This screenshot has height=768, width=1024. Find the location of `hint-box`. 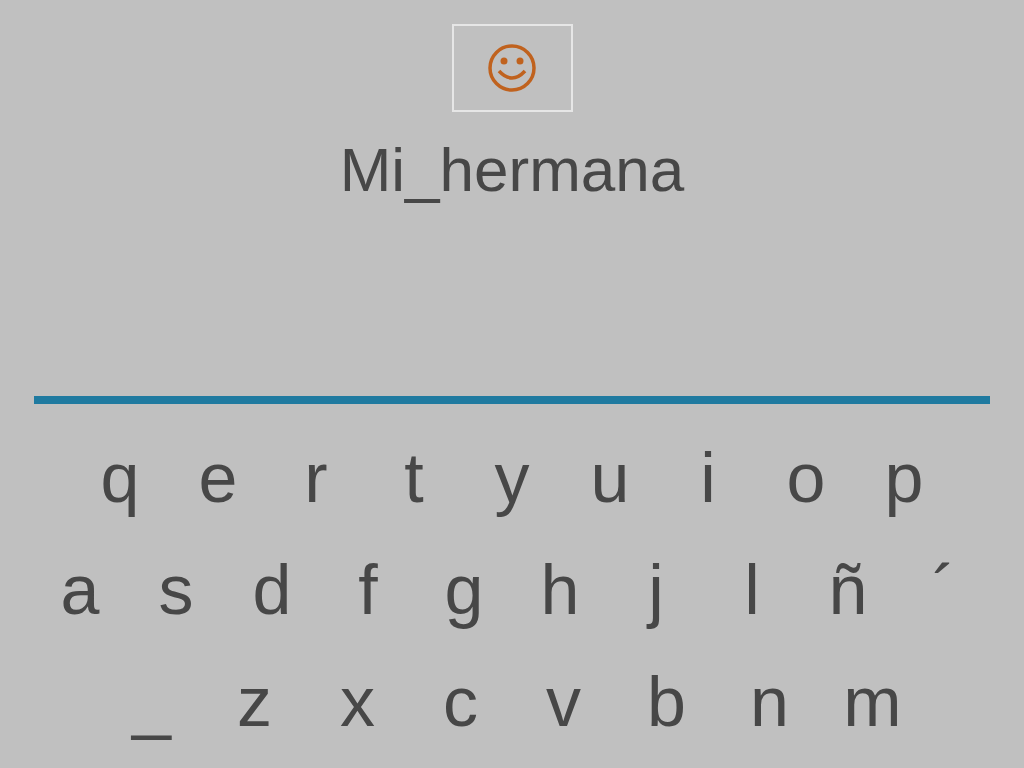

hint-box is located at coordinates (512, 68).